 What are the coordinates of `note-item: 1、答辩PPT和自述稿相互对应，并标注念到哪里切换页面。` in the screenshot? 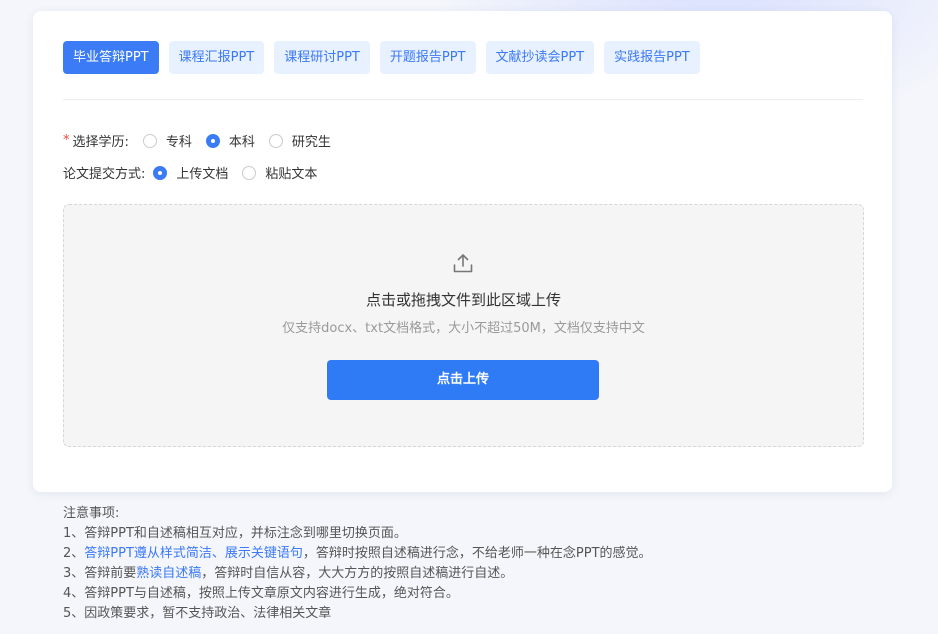 It's located at (357, 534).